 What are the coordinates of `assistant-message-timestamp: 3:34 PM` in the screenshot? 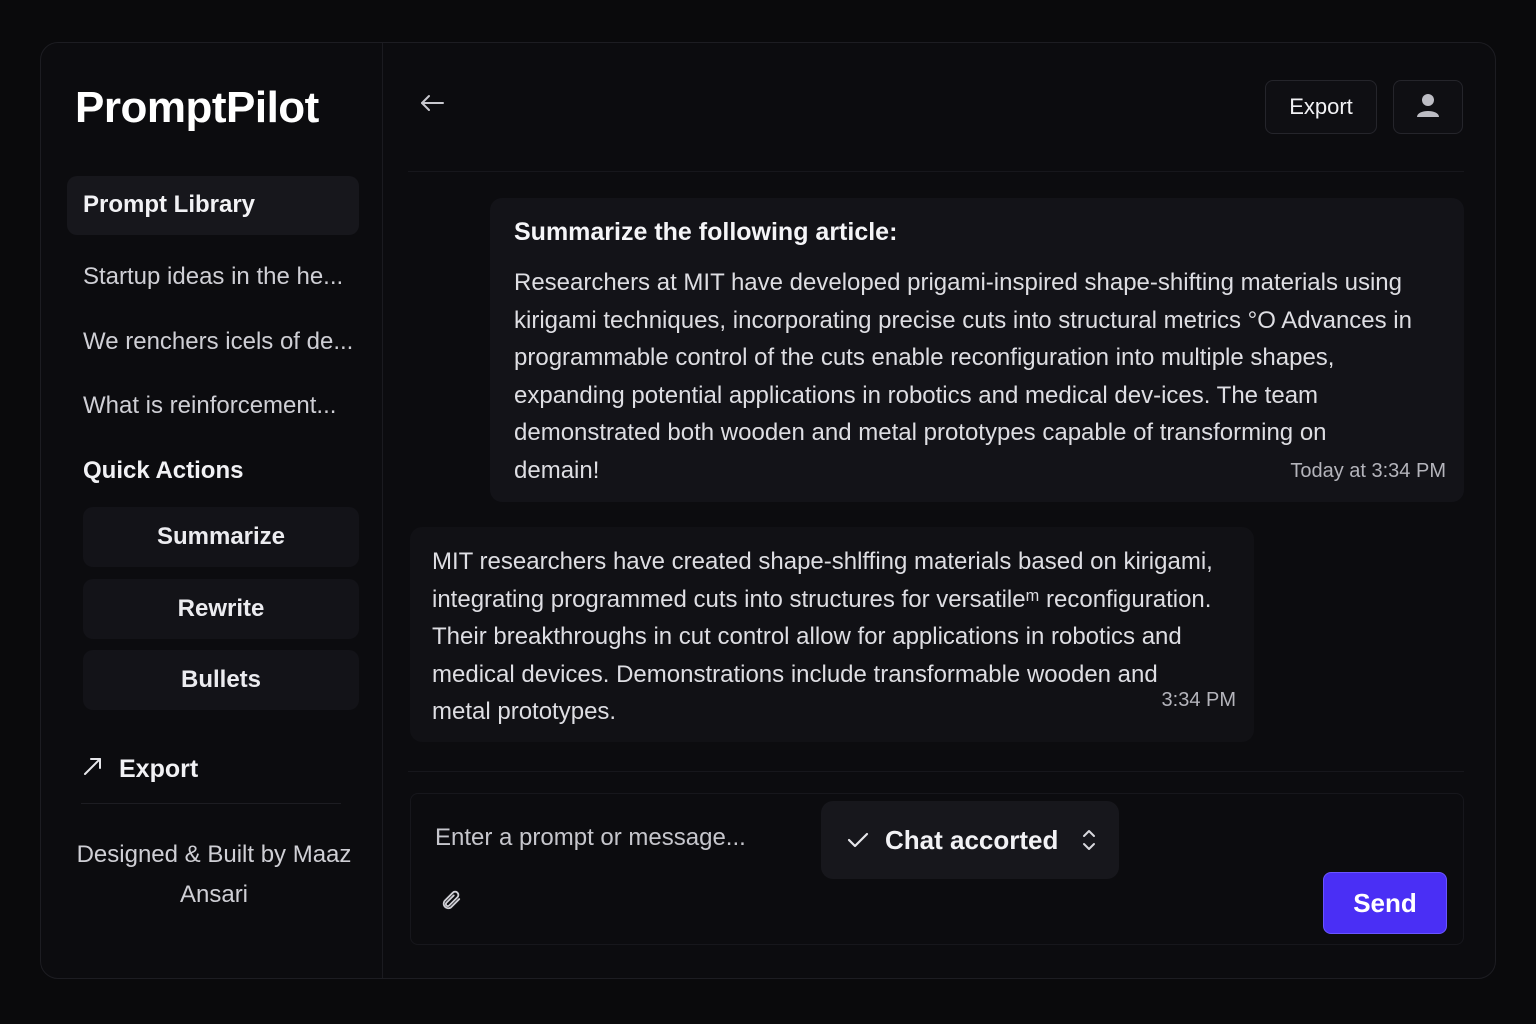 It's located at (1198, 700).